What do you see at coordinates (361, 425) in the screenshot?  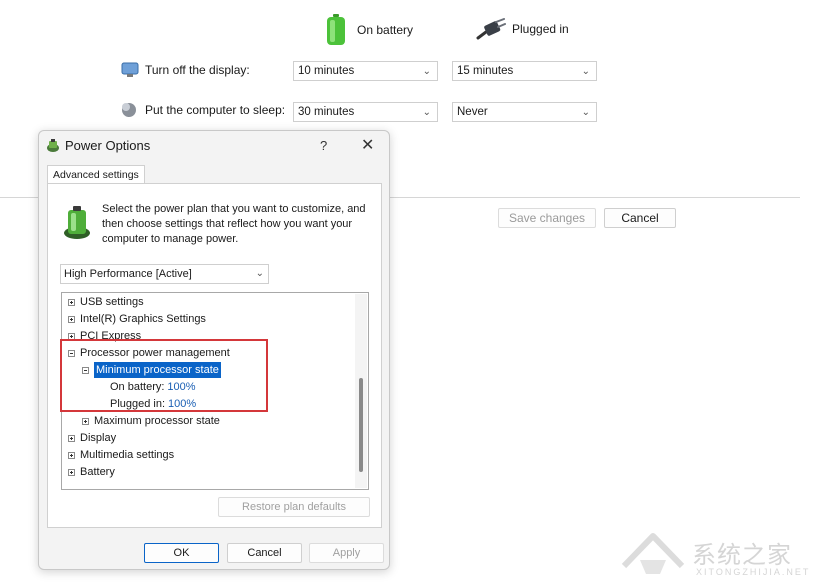 I see `scrollbar-thumb` at bounding box center [361, 425].